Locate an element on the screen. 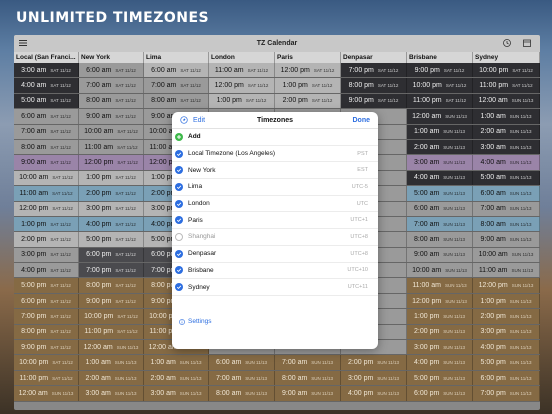 Image resolution: width=552 pixels, height=414 pixels. column-header: London is located at coordinates (242, 57).